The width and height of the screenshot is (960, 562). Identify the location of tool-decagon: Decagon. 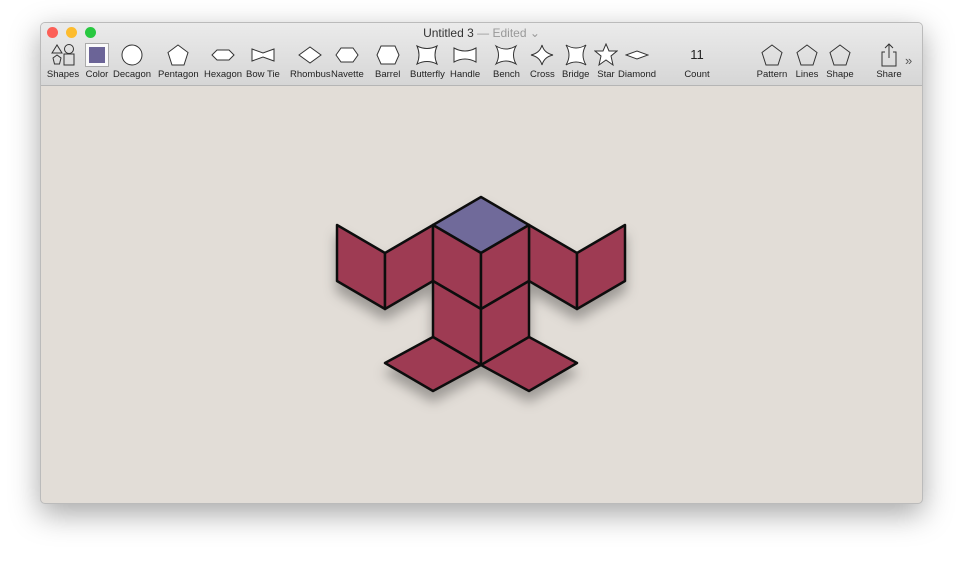
(132, 61).